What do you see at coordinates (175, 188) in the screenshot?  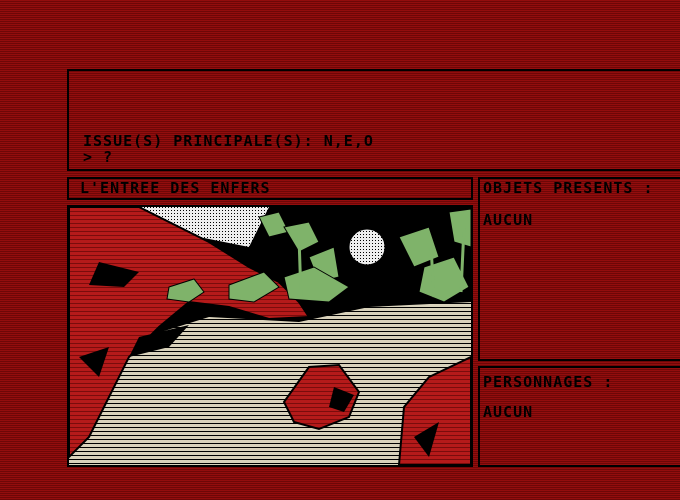 I see `location-title: L'ENTREE DES ENFERS` at bounding box center [175, 188].